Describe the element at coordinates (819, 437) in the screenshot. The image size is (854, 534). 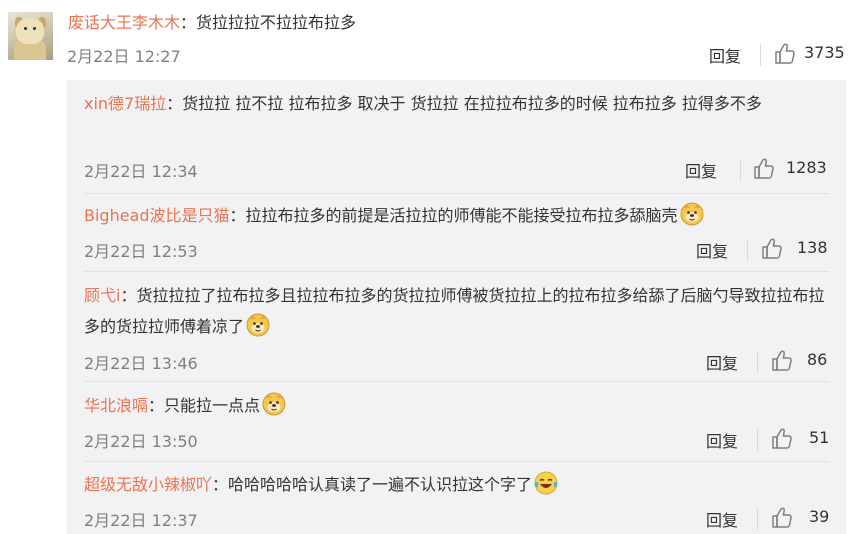
I see `like-count: 51` at that location.